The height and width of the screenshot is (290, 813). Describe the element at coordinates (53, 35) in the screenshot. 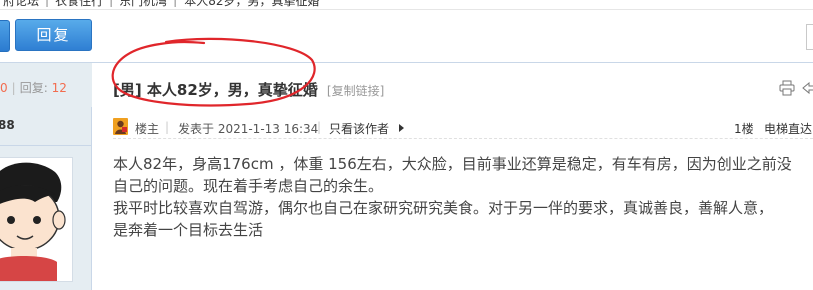

I see `reply-button: 回复` at that location.